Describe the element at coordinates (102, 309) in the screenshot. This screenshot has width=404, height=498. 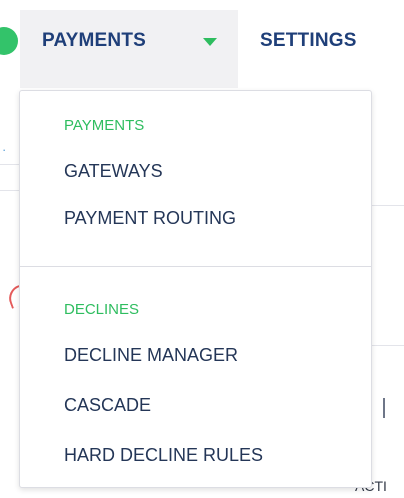
I see `menu-heading-declines: DECLINES` at that location.